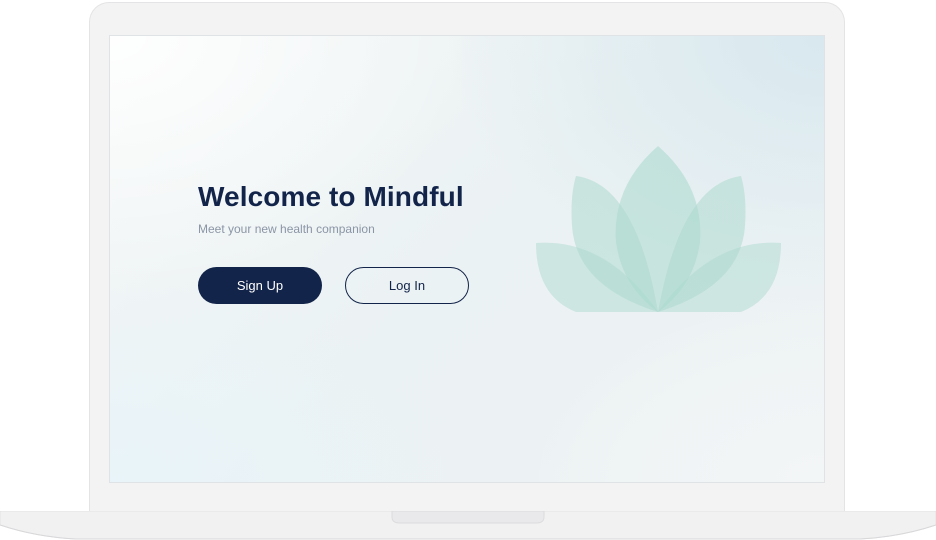  Describe the element at coordinates (407, 285) in the screenshot. I see `log-in-button: Log In` at that location.